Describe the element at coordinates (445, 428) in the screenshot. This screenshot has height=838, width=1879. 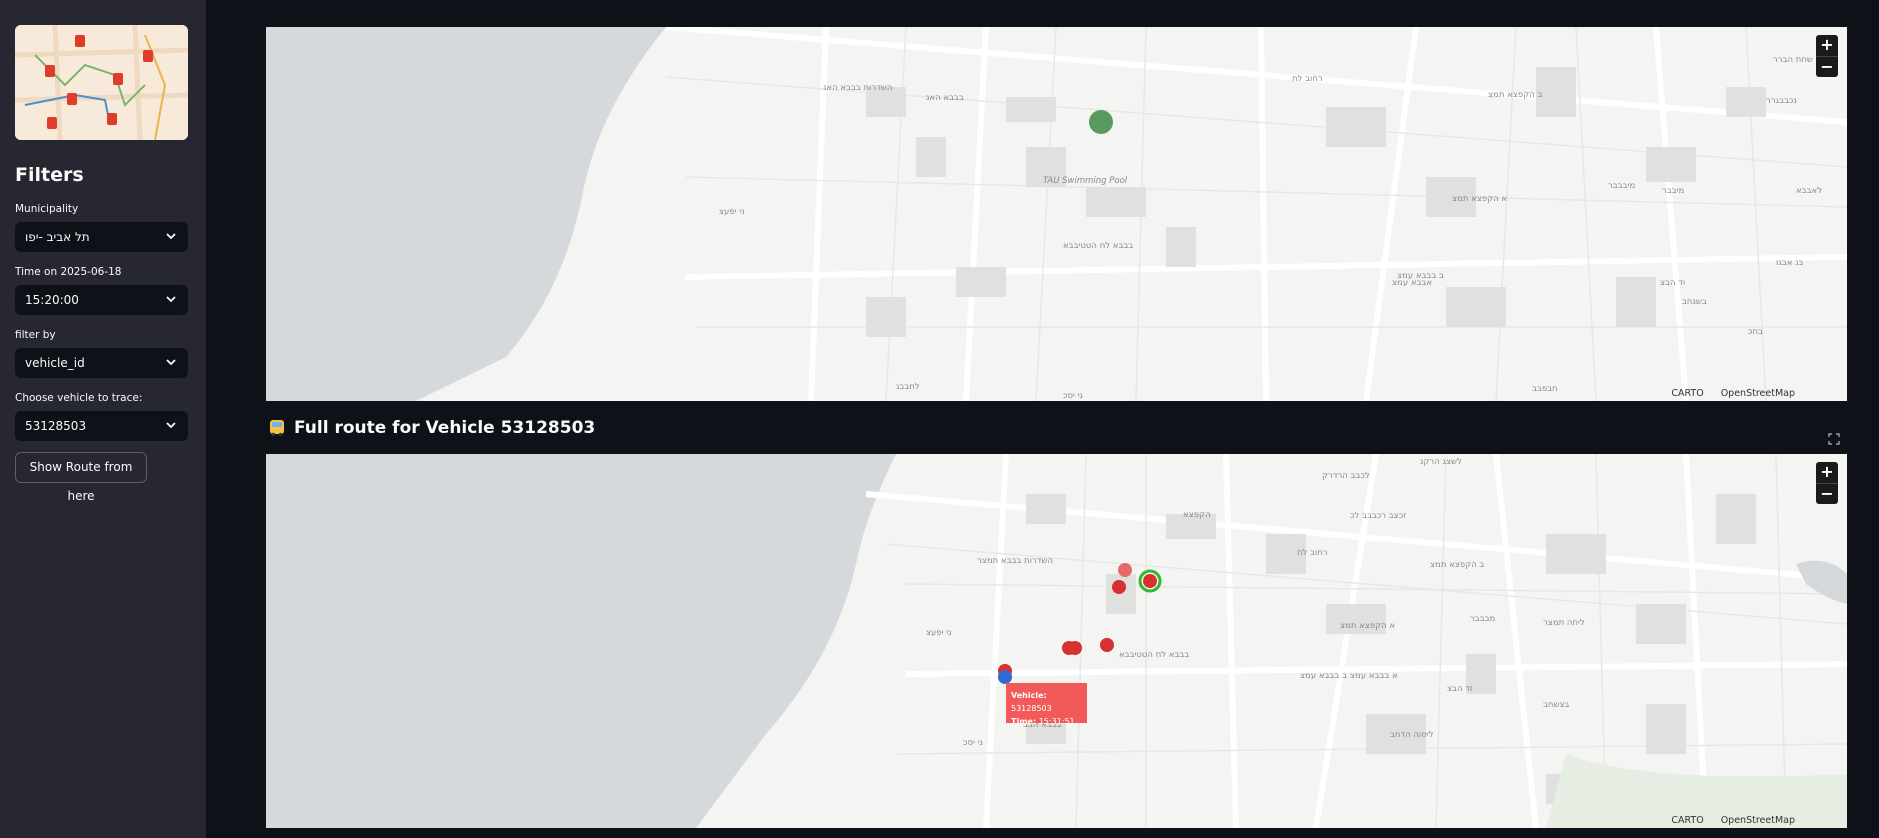
I see `route-title-text: Full route for Vehicle 53128503` at that location.